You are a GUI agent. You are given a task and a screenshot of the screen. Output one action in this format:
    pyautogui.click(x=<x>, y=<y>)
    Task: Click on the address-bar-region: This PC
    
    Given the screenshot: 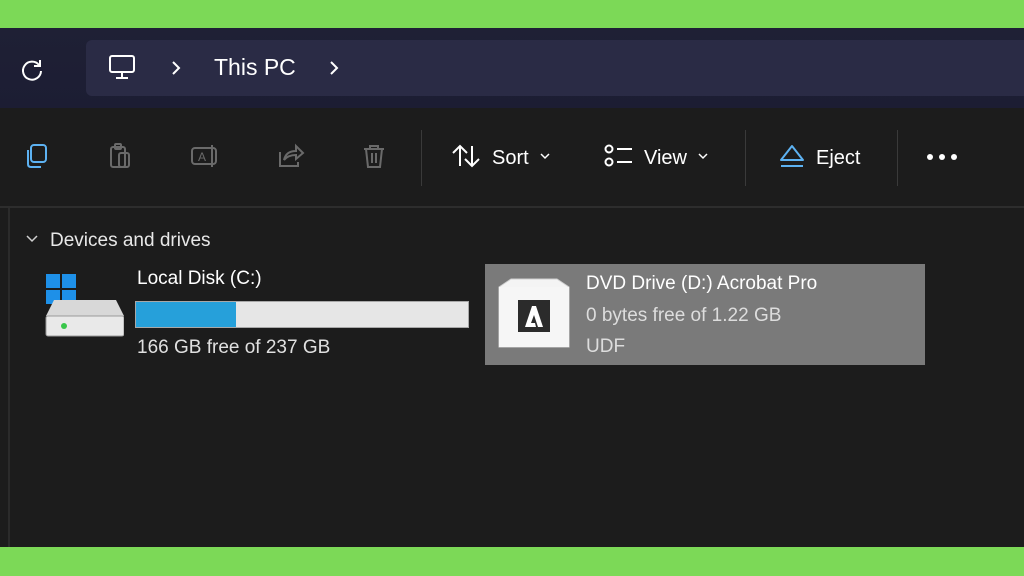 What is the action you would take?
    pyautogui.click(x=512, y=68)
    